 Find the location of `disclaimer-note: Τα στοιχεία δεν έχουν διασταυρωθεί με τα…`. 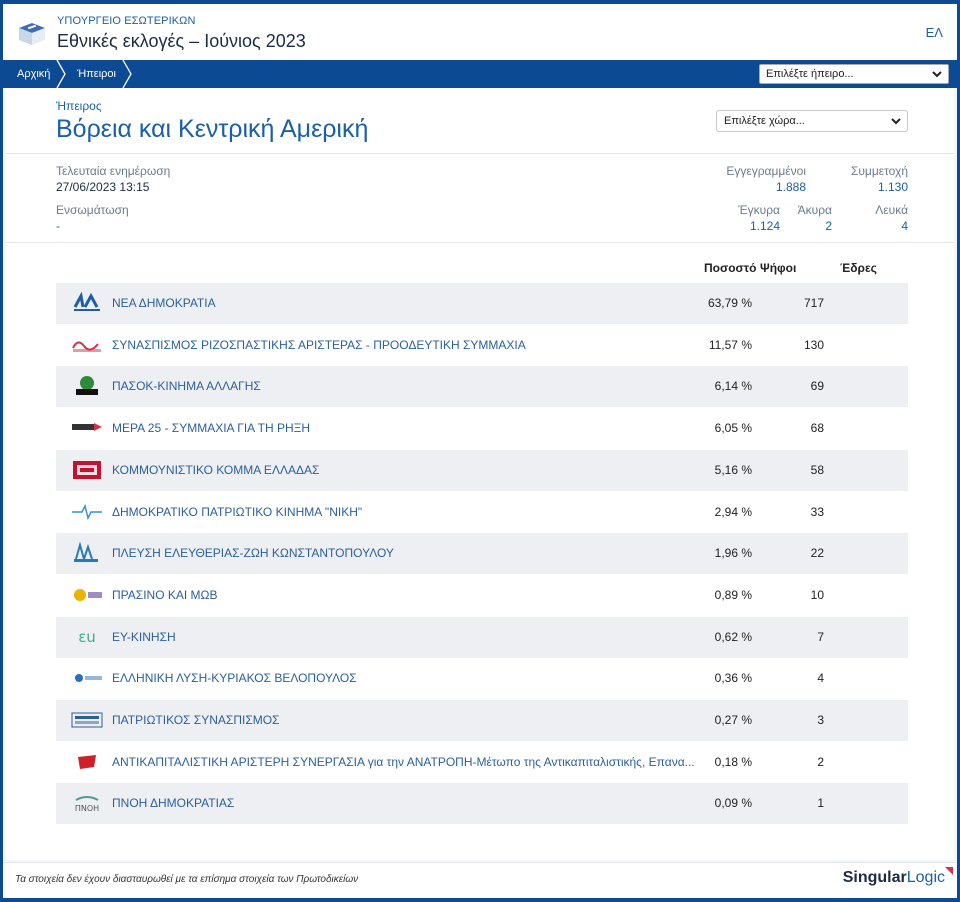

disclaimer-note: Τα στοιχεία δεν έχουν διασταυρωθεί με τα… is located at coordinates (187, 879).